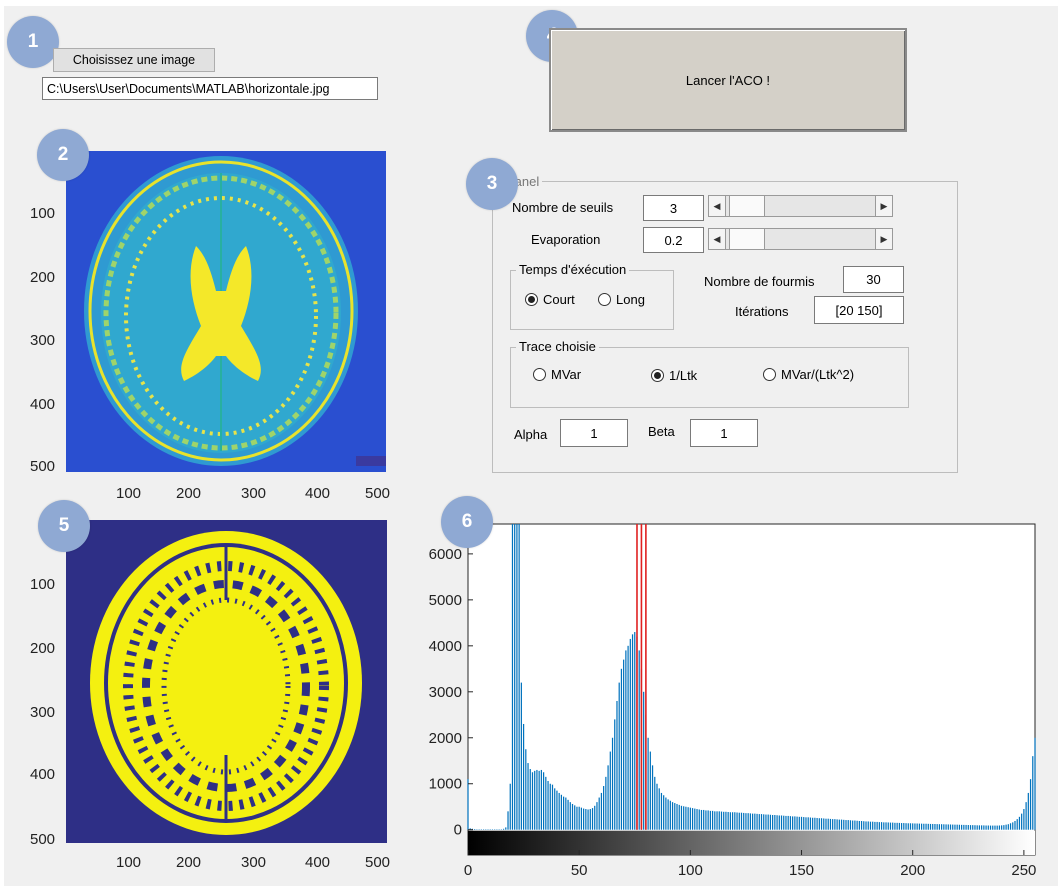  What do you see at coordinates (557, 374) in the screenshot?
I see `radio-mvar: MVar` at bounding box center [557, 374].